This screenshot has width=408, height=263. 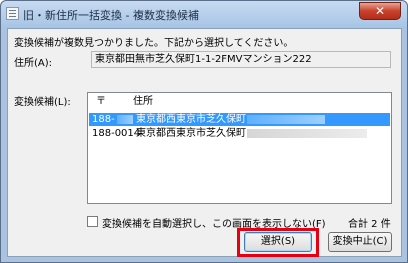 I want to click on total-count: 合計 2 件, so click(x=369, y=224).